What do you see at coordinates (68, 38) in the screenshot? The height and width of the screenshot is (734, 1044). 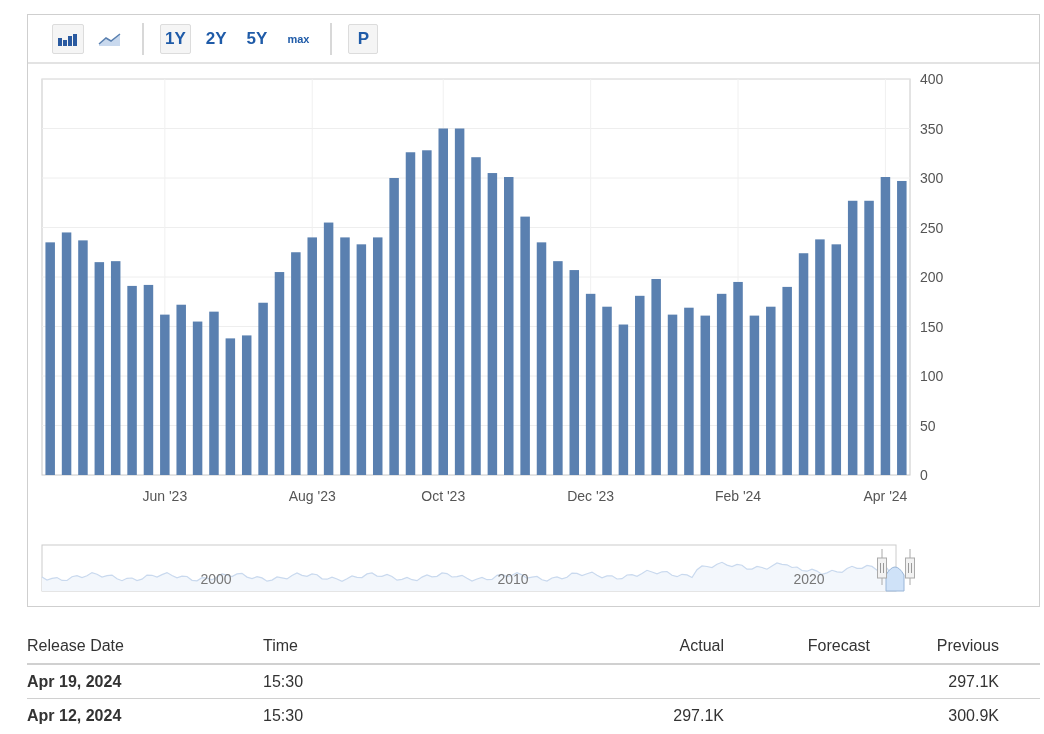 I see `bar-chart-button` at bounding box center [68, 38].